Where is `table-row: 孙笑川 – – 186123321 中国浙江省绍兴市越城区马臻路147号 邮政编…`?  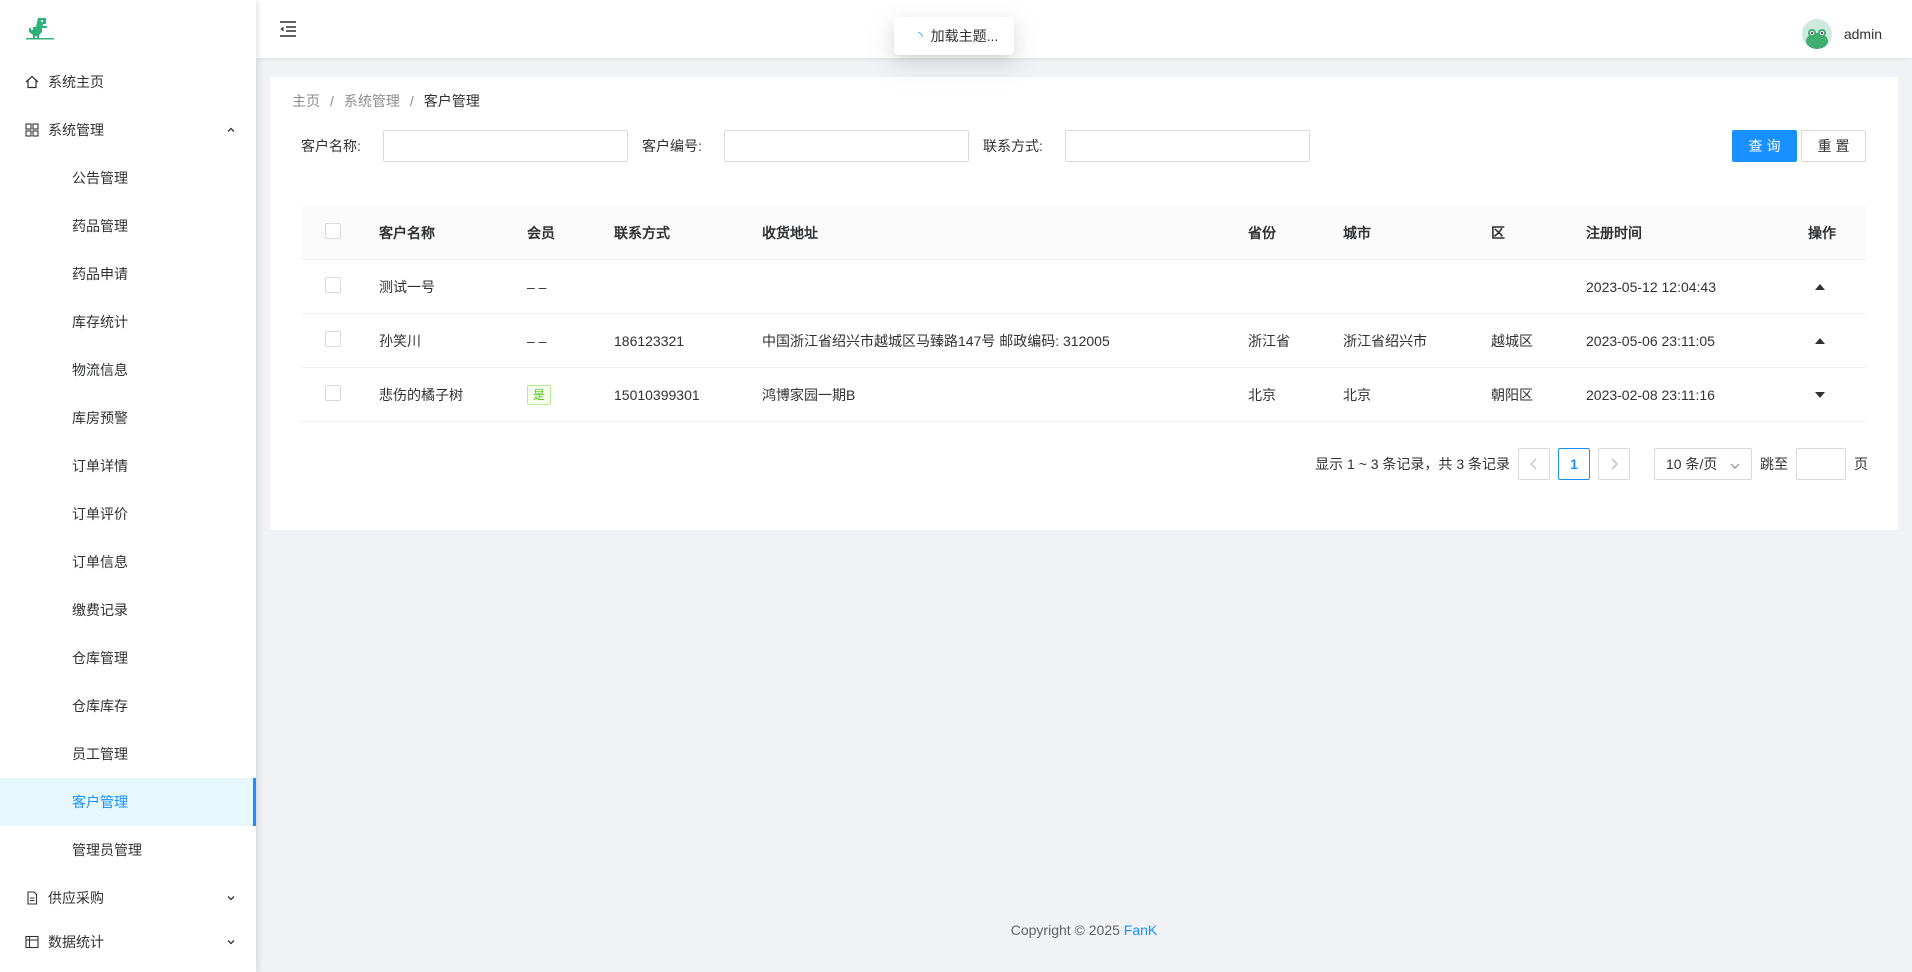 table-row: 孙笑川 – – 186123321 中国浙江省绍兴市越城区马臻路147号 邮政编… is located at coordinates (1083, 341).